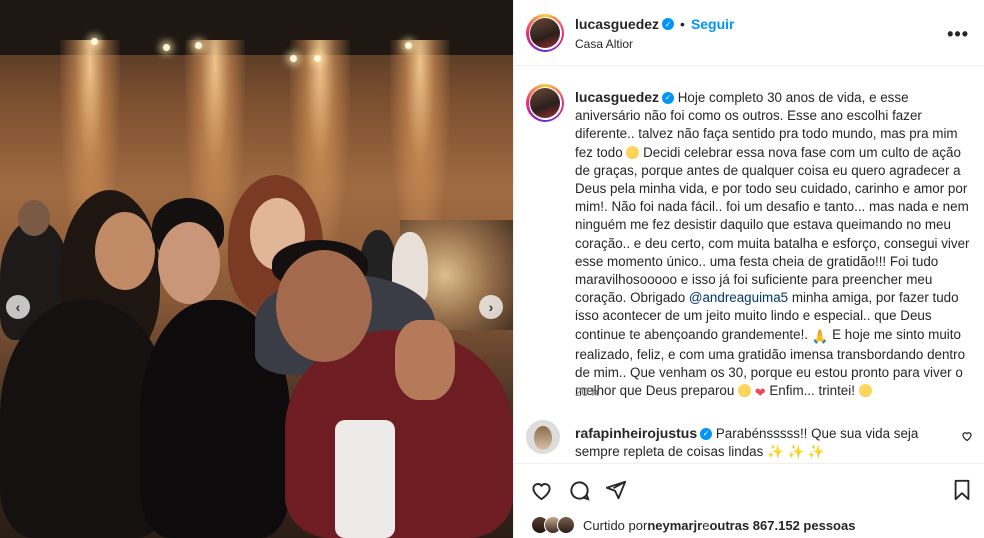 Image resolution: width=984 pixels, height=538 pixels. Describe the element at coordinates (425, 360) in the screenshot. I see `photo-person-hand` at that location.